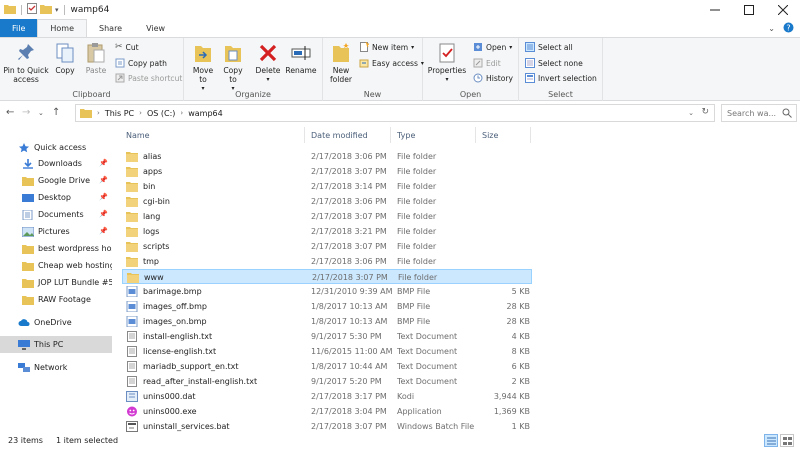 This screenshot has height=449, width=800. What do you see at coordinates (470, 94) in the screenshot?
I see `open-group-label: Open` at bounding box center [470, 94].